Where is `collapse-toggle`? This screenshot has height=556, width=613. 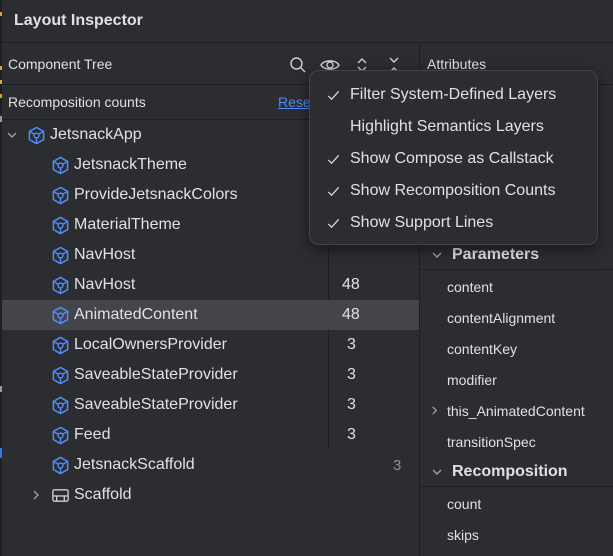 collapse-toggle is located at coordinates (36, 495).